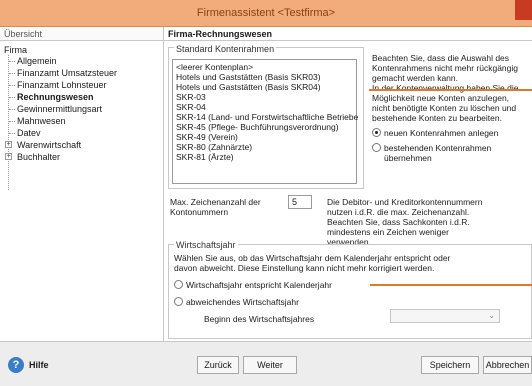  Describe the element at coordinates (38, 157) in the screenshot. I see `tree-item-buchhalter: Buchhalter` at that location.